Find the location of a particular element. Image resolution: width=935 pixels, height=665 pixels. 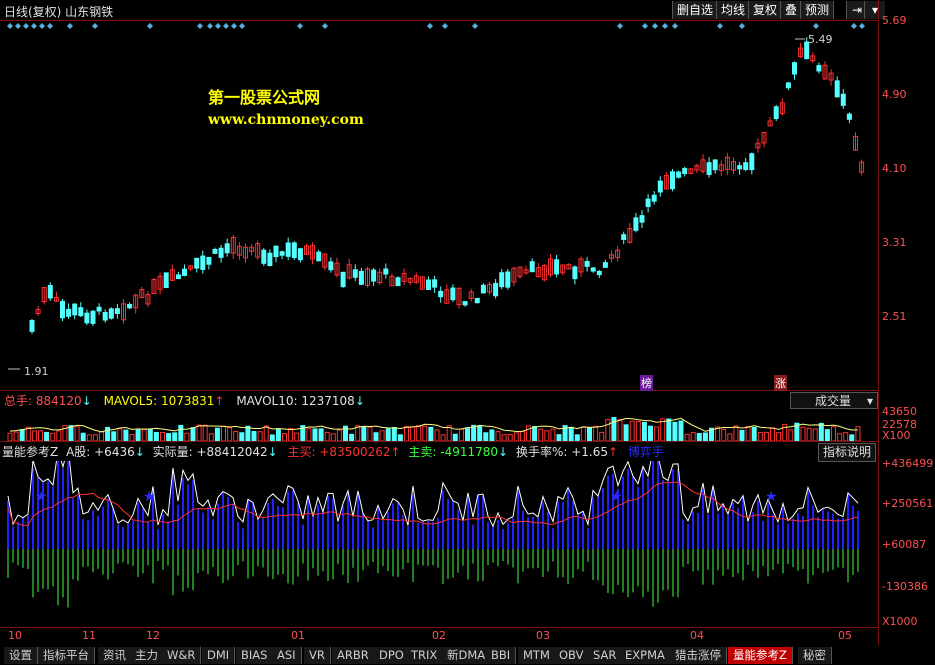

indicator-dropdown: 成交量 ▾ is located at coordinates (834, 400).